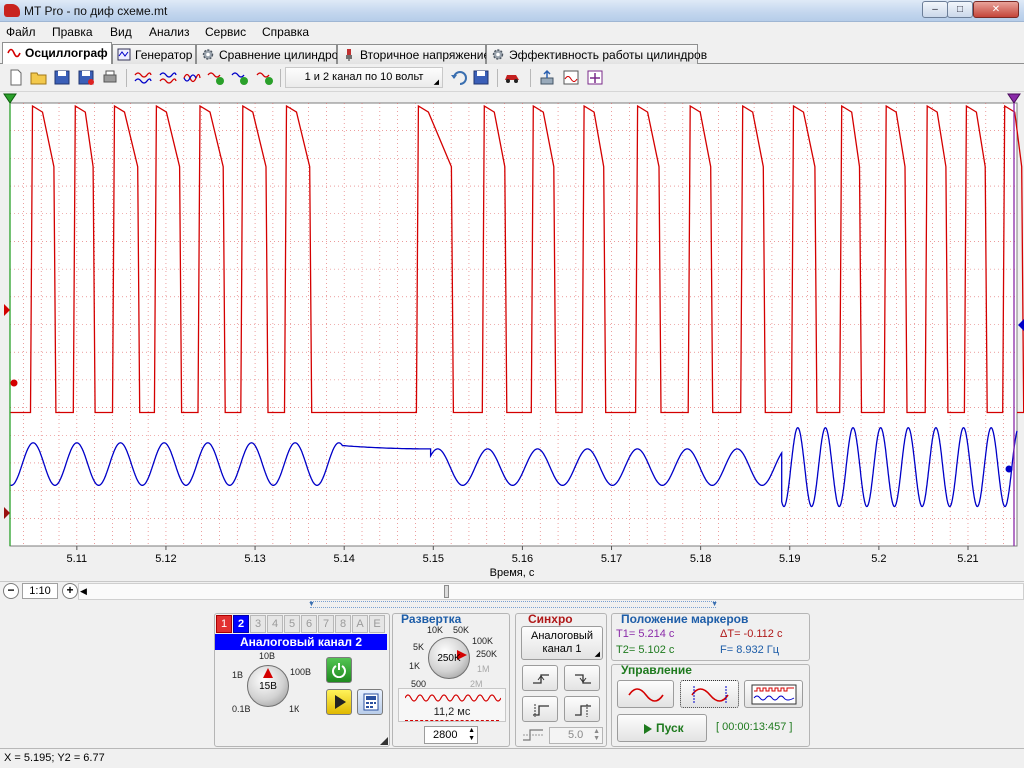  I want to click on calculator-button, so click(370, 702).